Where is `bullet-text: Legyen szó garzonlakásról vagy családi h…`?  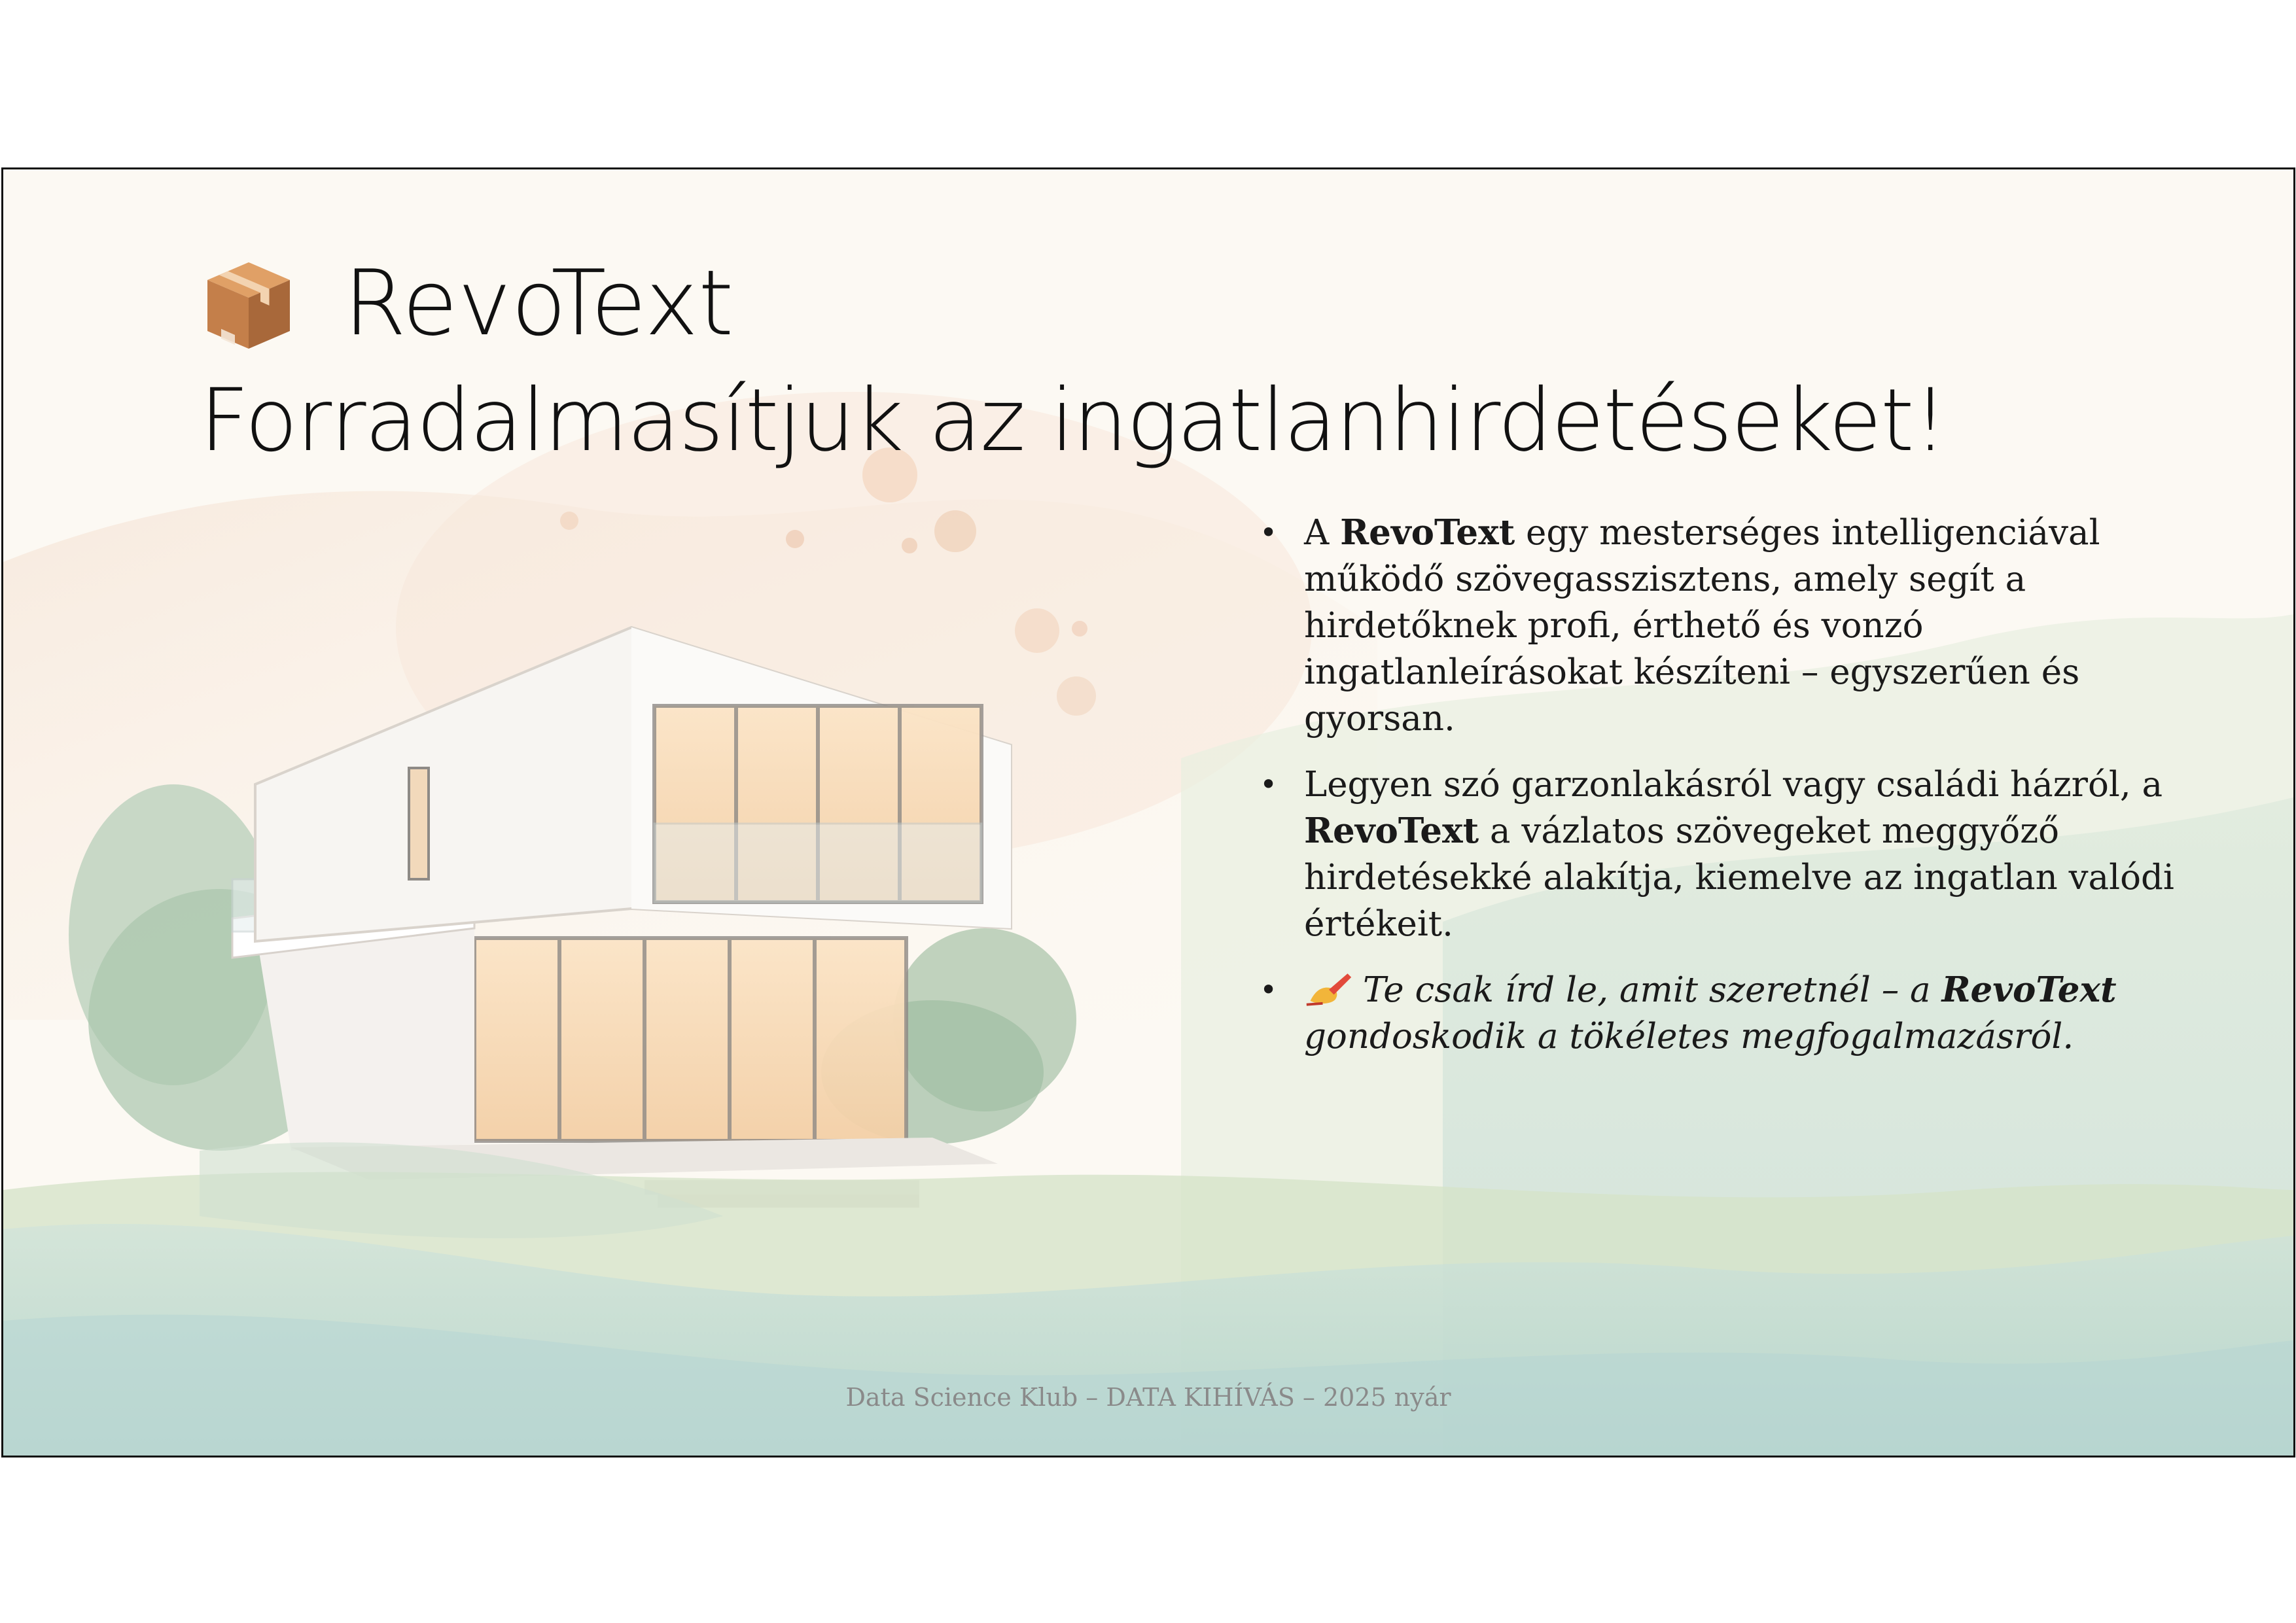 bullet-text: Legyen szó garzonlakásról vagy családi h… is located at coordinates (1733, 785).